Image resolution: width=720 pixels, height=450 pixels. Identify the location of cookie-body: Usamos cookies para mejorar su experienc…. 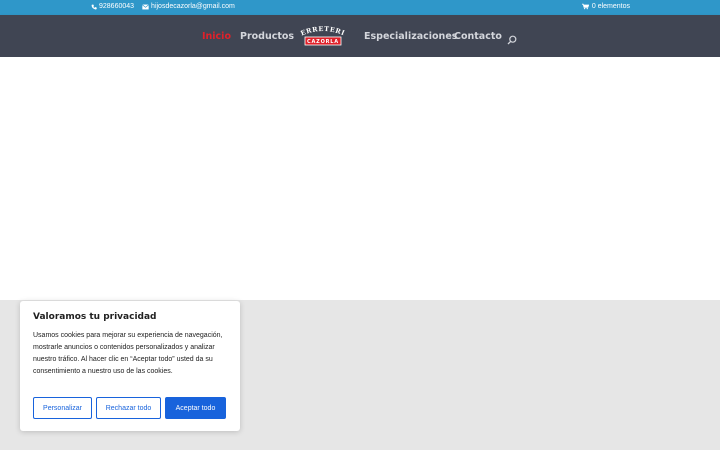
(128, 353).